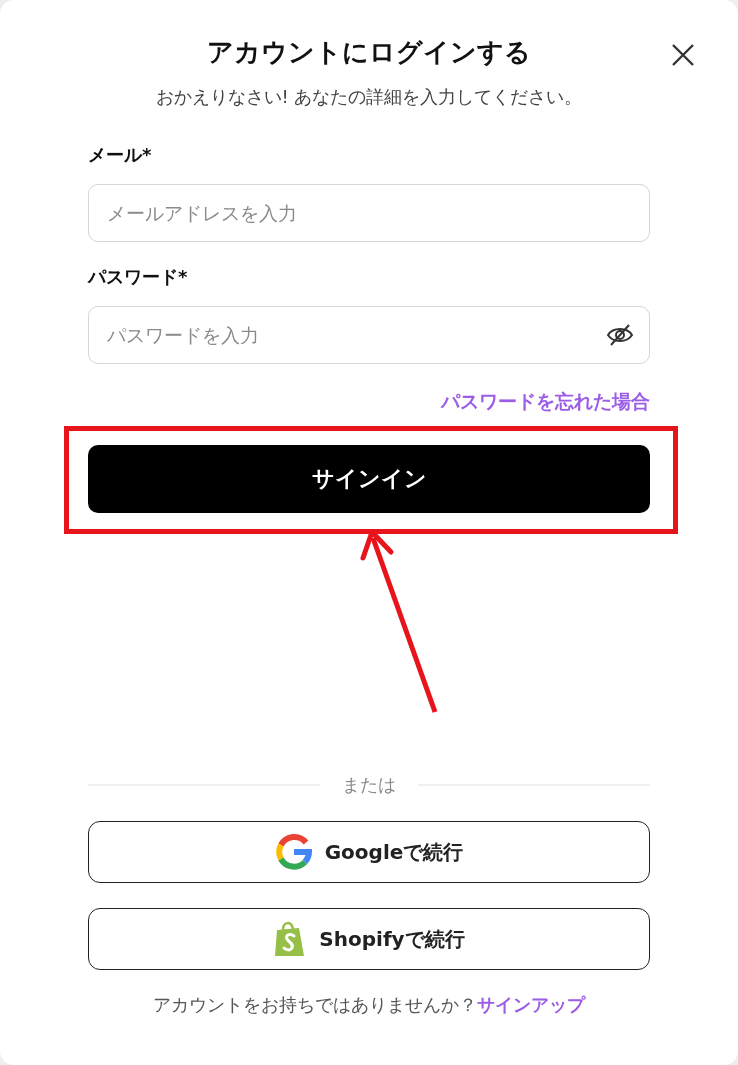 This screenshot has height=1065, width=738. Describe the element at coordinates (369, 97) in the screenshot. I see `dialog-subtitle: おかえりなさい! あなたの詳細を入力してください。` at that location.